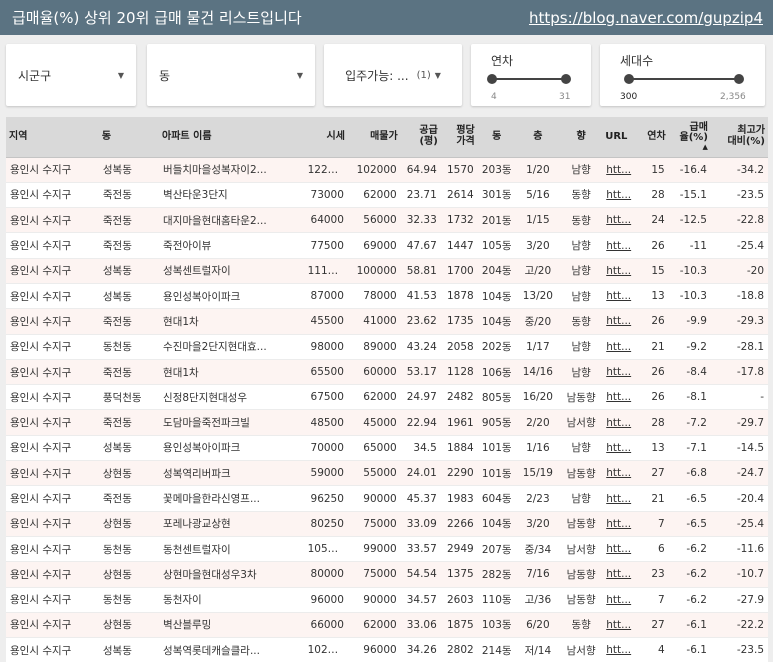 This screenshot has height=662, width=773. What do you see at coordinates (325, 220) in the screenshot?
I see `cell-market-price: 64000` at bounding box center [325, 220].